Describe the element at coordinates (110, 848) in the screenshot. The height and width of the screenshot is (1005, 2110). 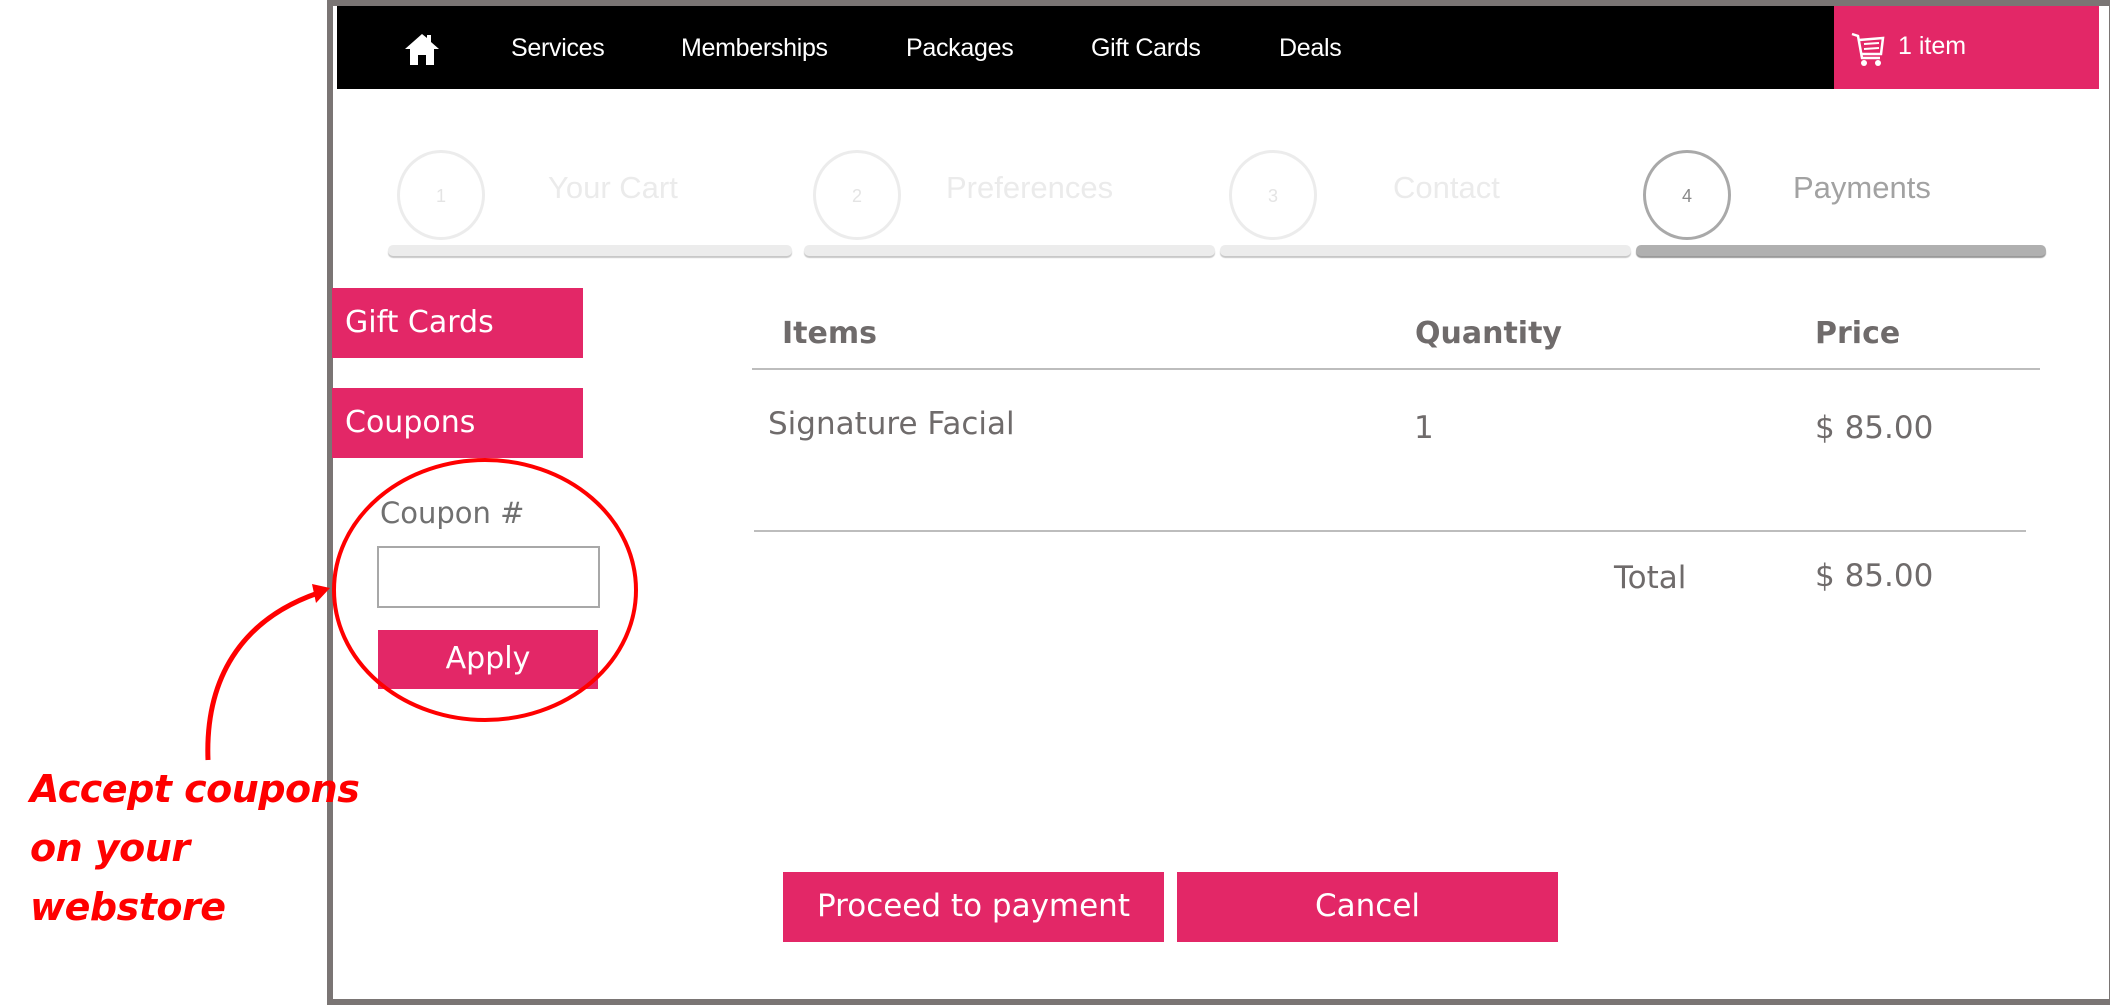
I see `annotation-line: on your` at that location.